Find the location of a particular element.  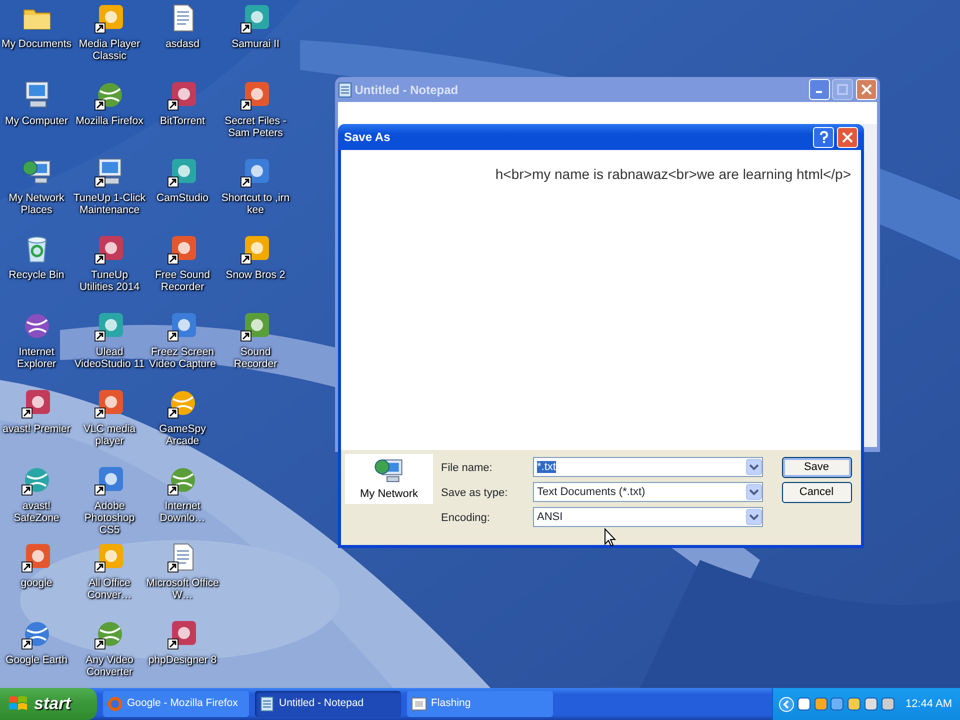

scrollbar is located at coordinates (870, 285).